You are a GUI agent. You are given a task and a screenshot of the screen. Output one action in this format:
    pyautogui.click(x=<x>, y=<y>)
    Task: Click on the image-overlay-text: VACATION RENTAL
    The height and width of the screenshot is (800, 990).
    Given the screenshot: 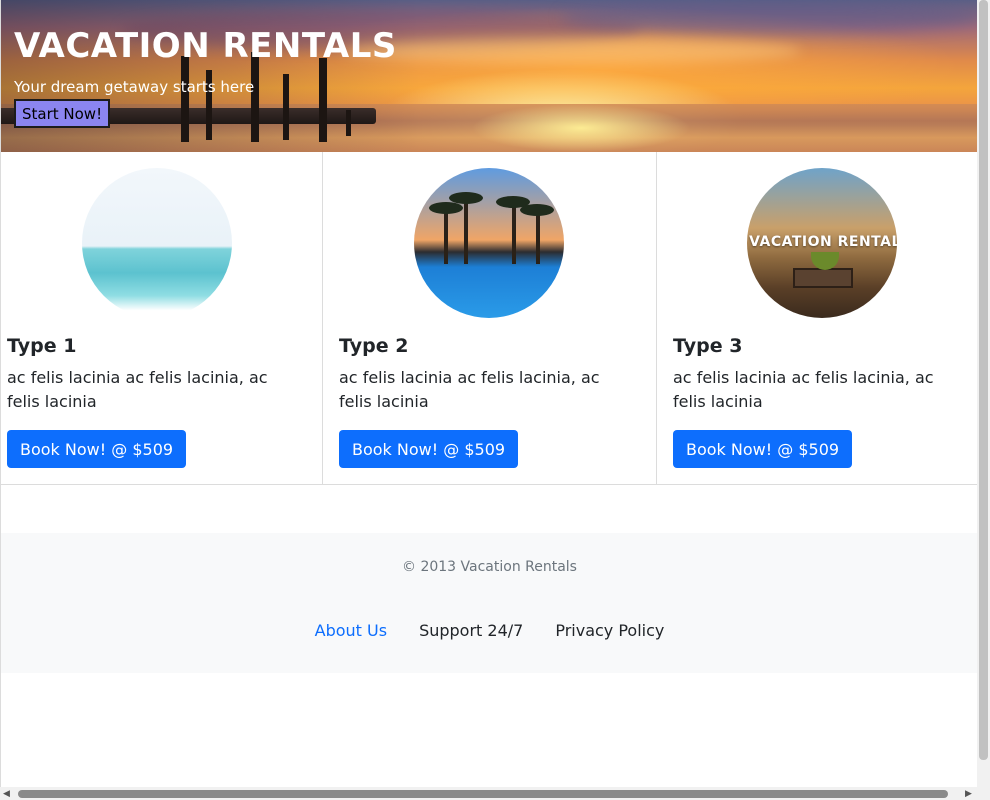 What is the action you would take?
    pyautogui.click(x=823, y=242)
    